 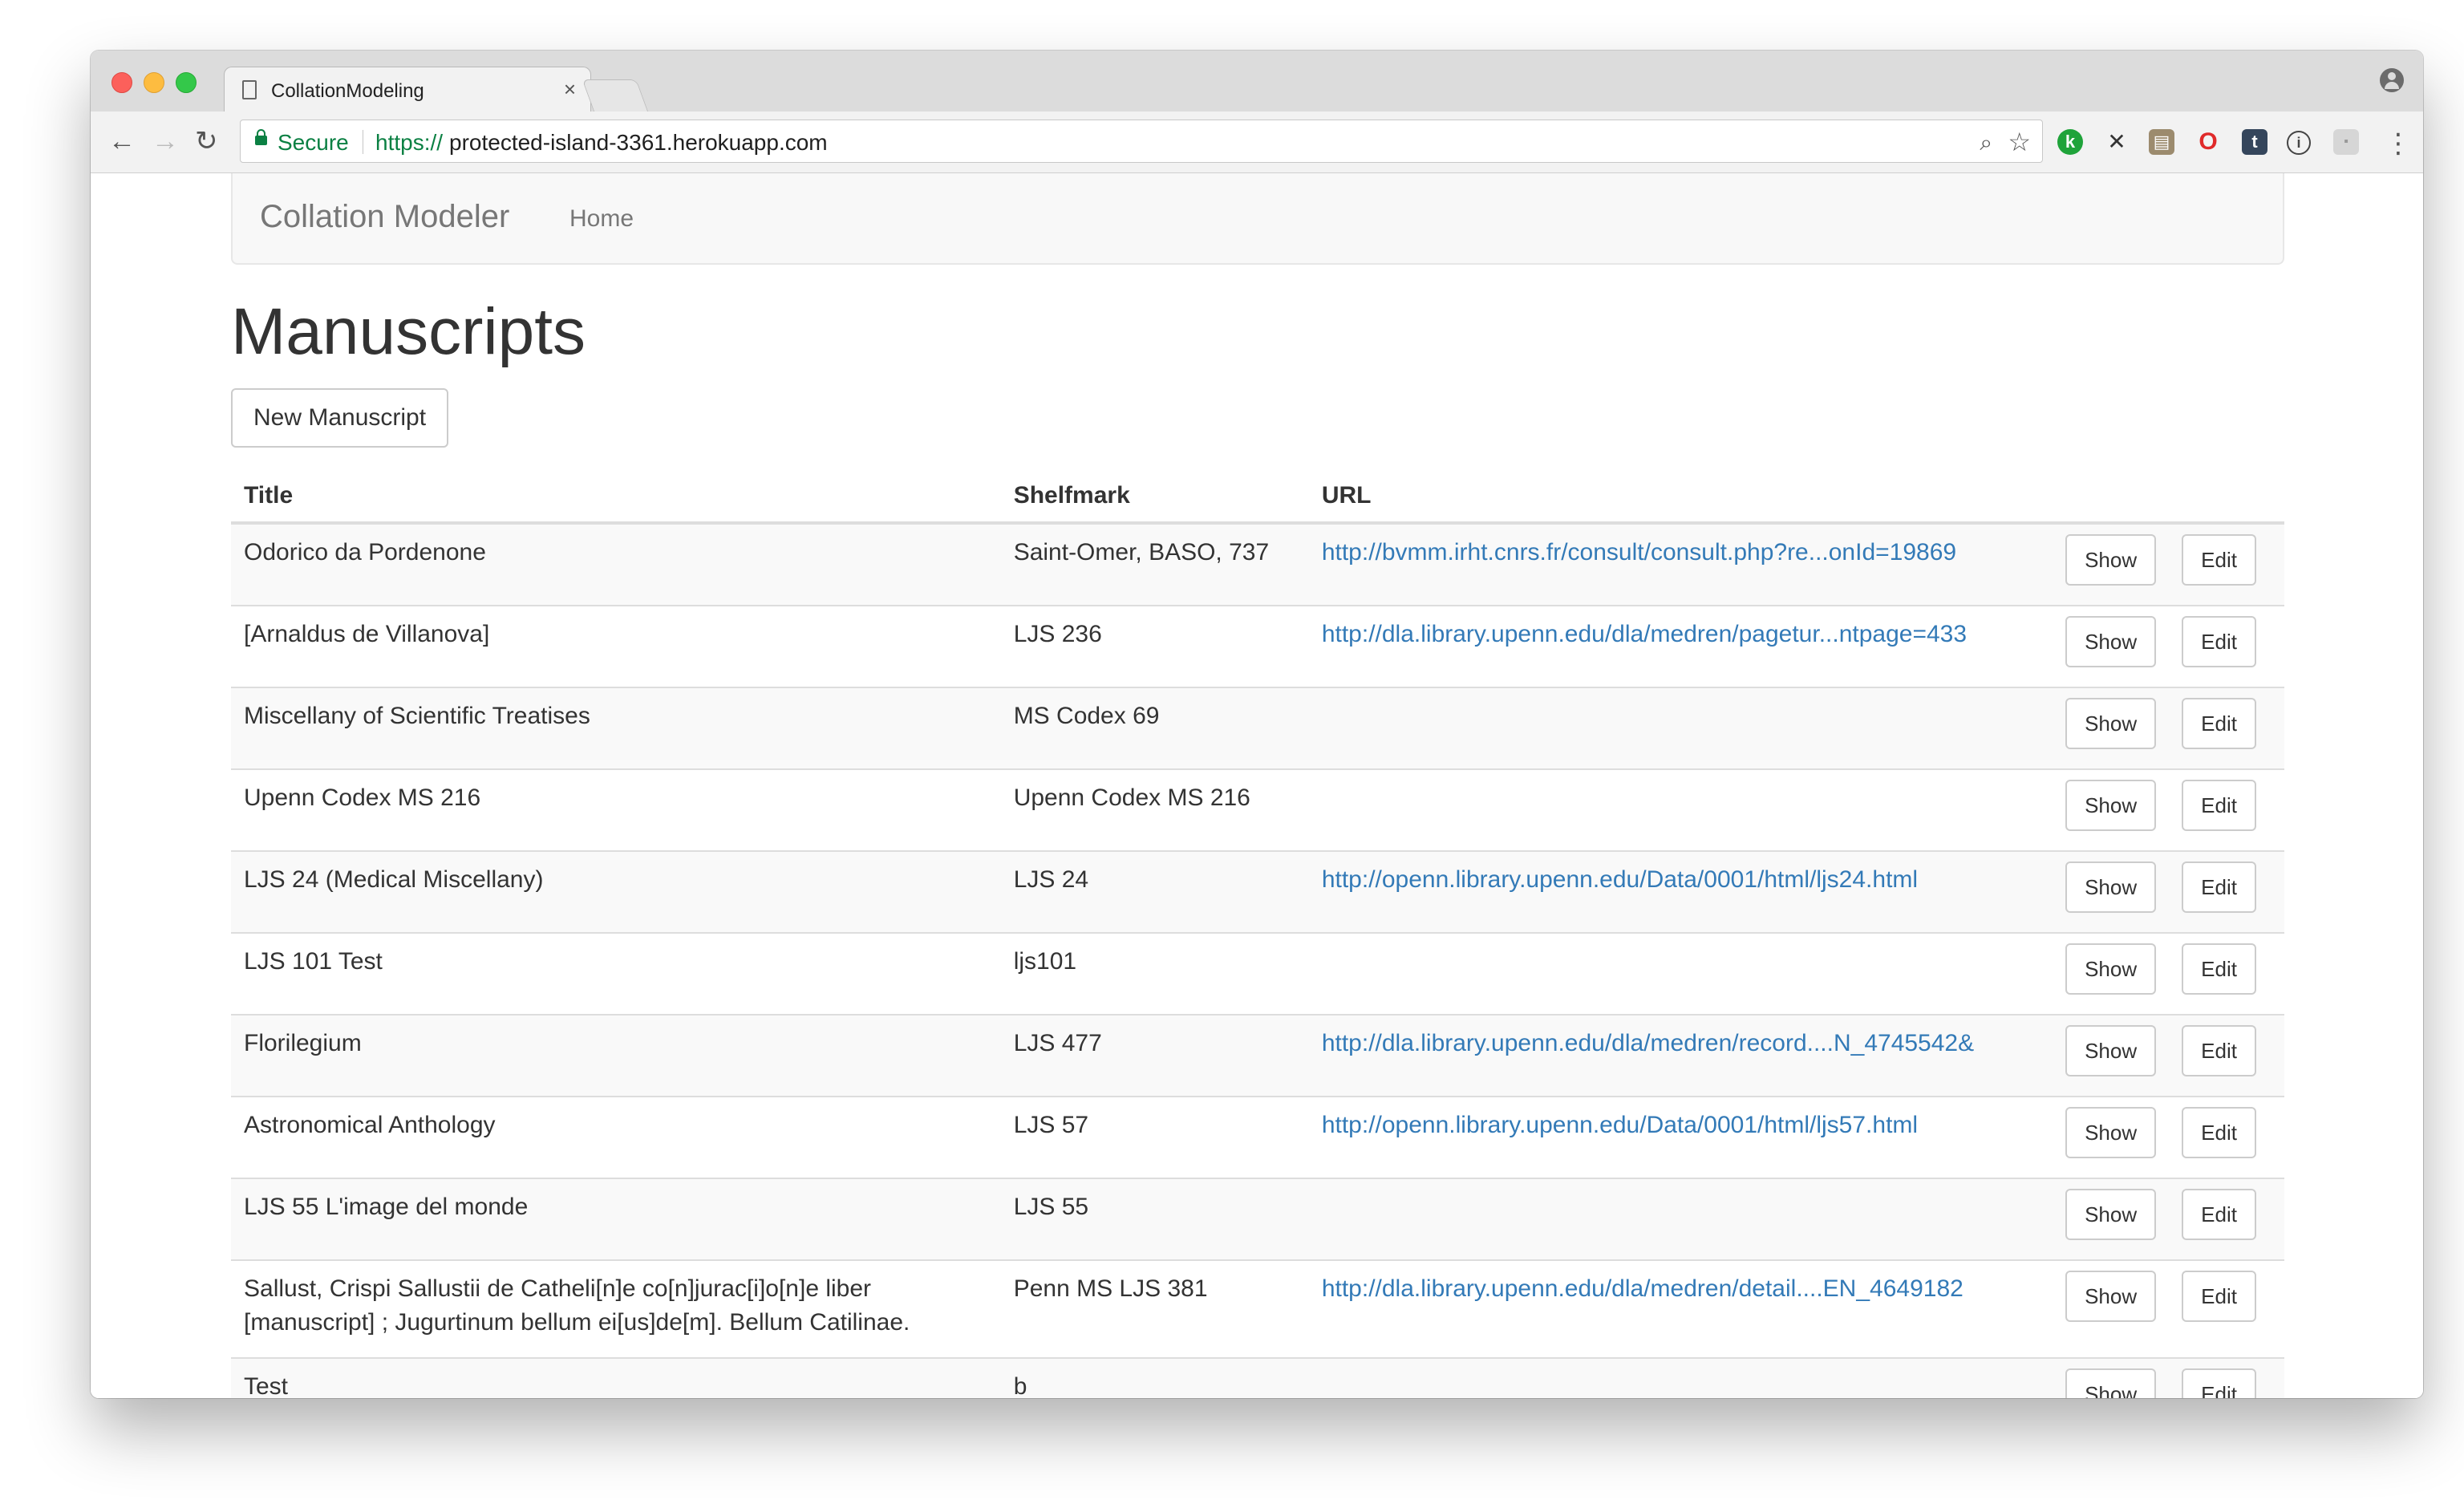 What do you see at coordinates (615, 95) in the screenshot?
I see `new-tab-button` at bounding box center [615, 95].